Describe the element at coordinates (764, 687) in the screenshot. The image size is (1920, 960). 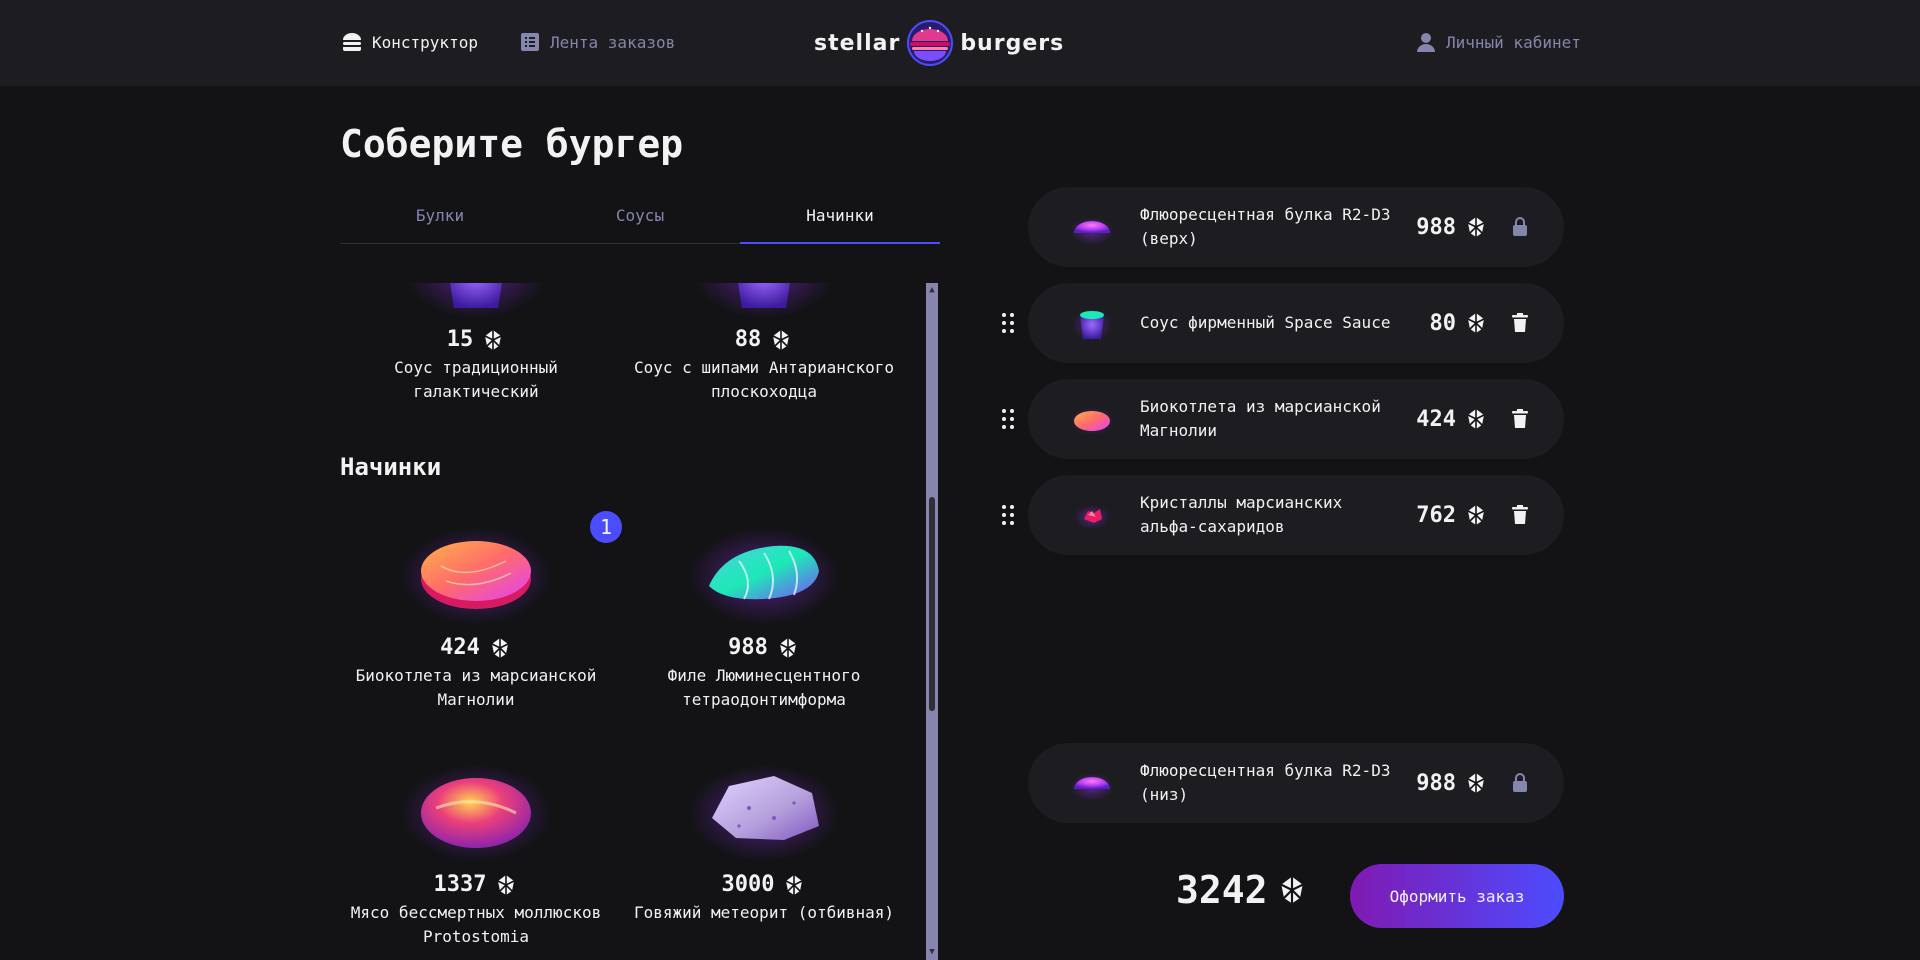
I see `ingredient-name: Филе Люминесцентного тетраодонтимформа` at that location.